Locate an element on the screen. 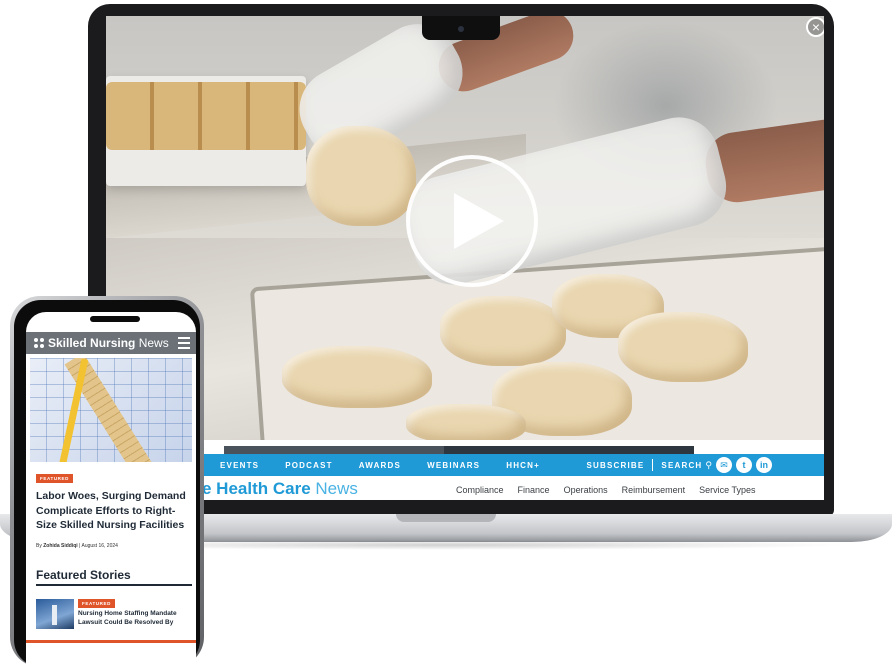 This screenshot has width=892, height=667. baked-biscuits is located at coordinates (206, 116).